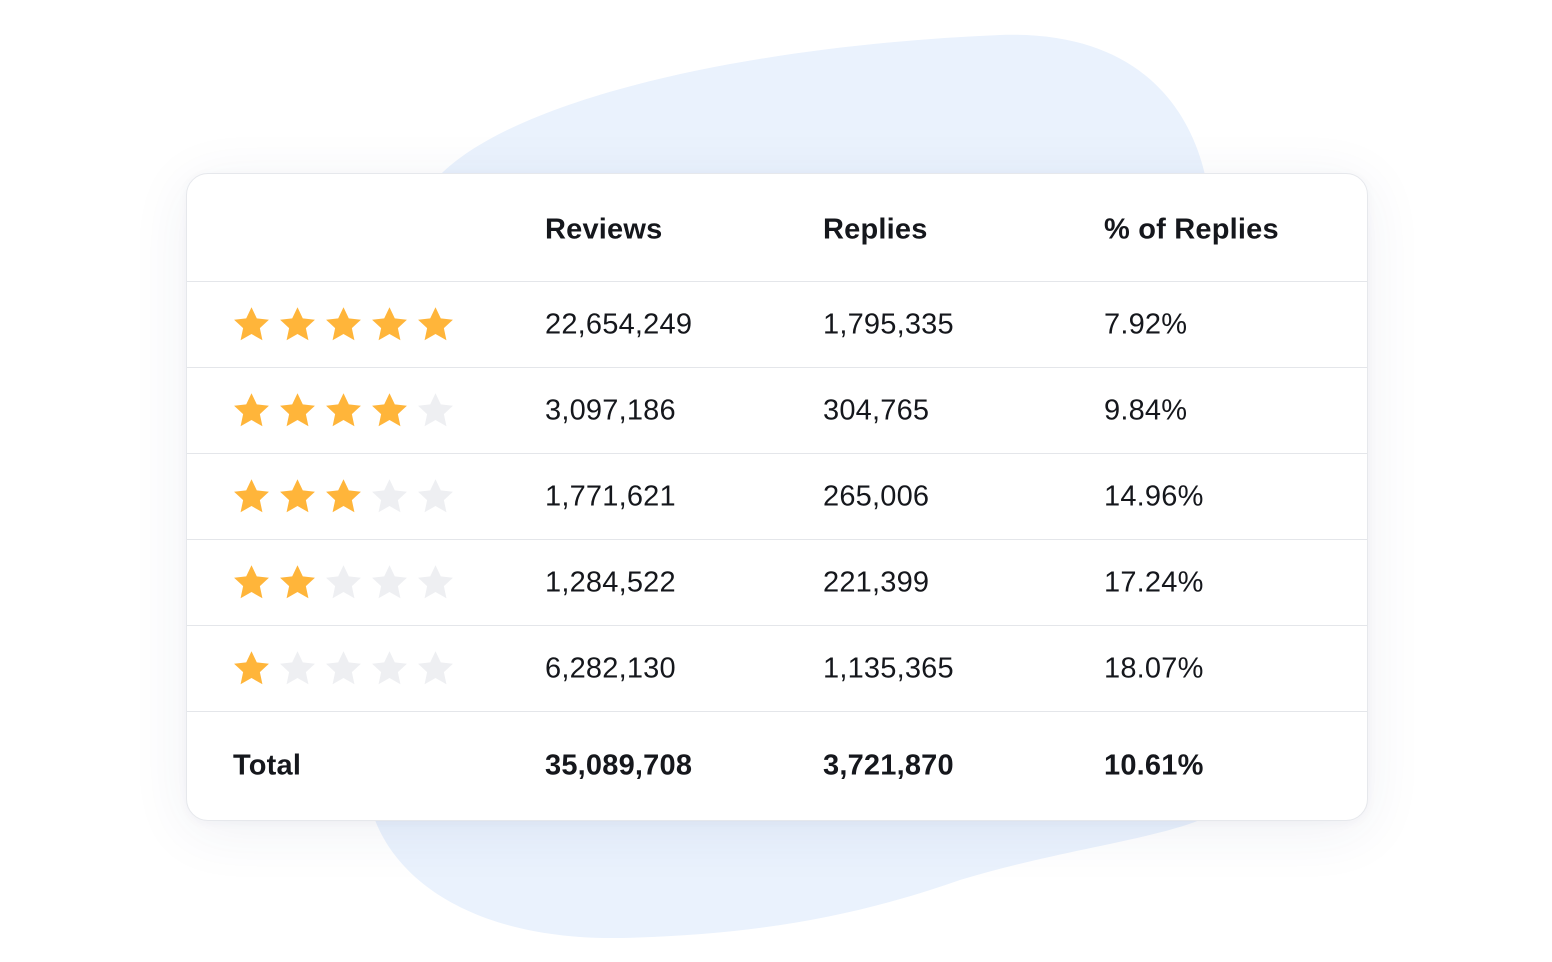 The width and height of the screenshot is (1552, 962). I want to click on table-header-row: Reviews Replies % of Replies, so click(777, 228).